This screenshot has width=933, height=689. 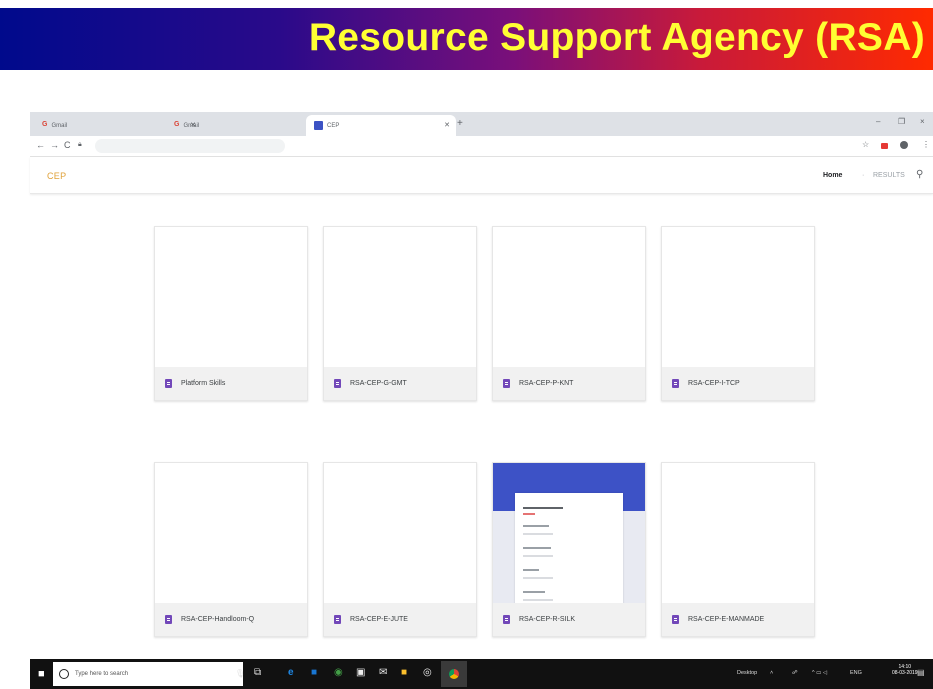 I want to click on form-card: RSA-CEP-R-SILK, so click(x=569, y=549).